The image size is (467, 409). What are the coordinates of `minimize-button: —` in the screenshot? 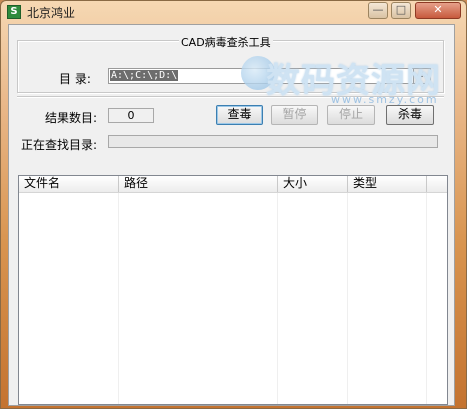 It's located at (378, 10).